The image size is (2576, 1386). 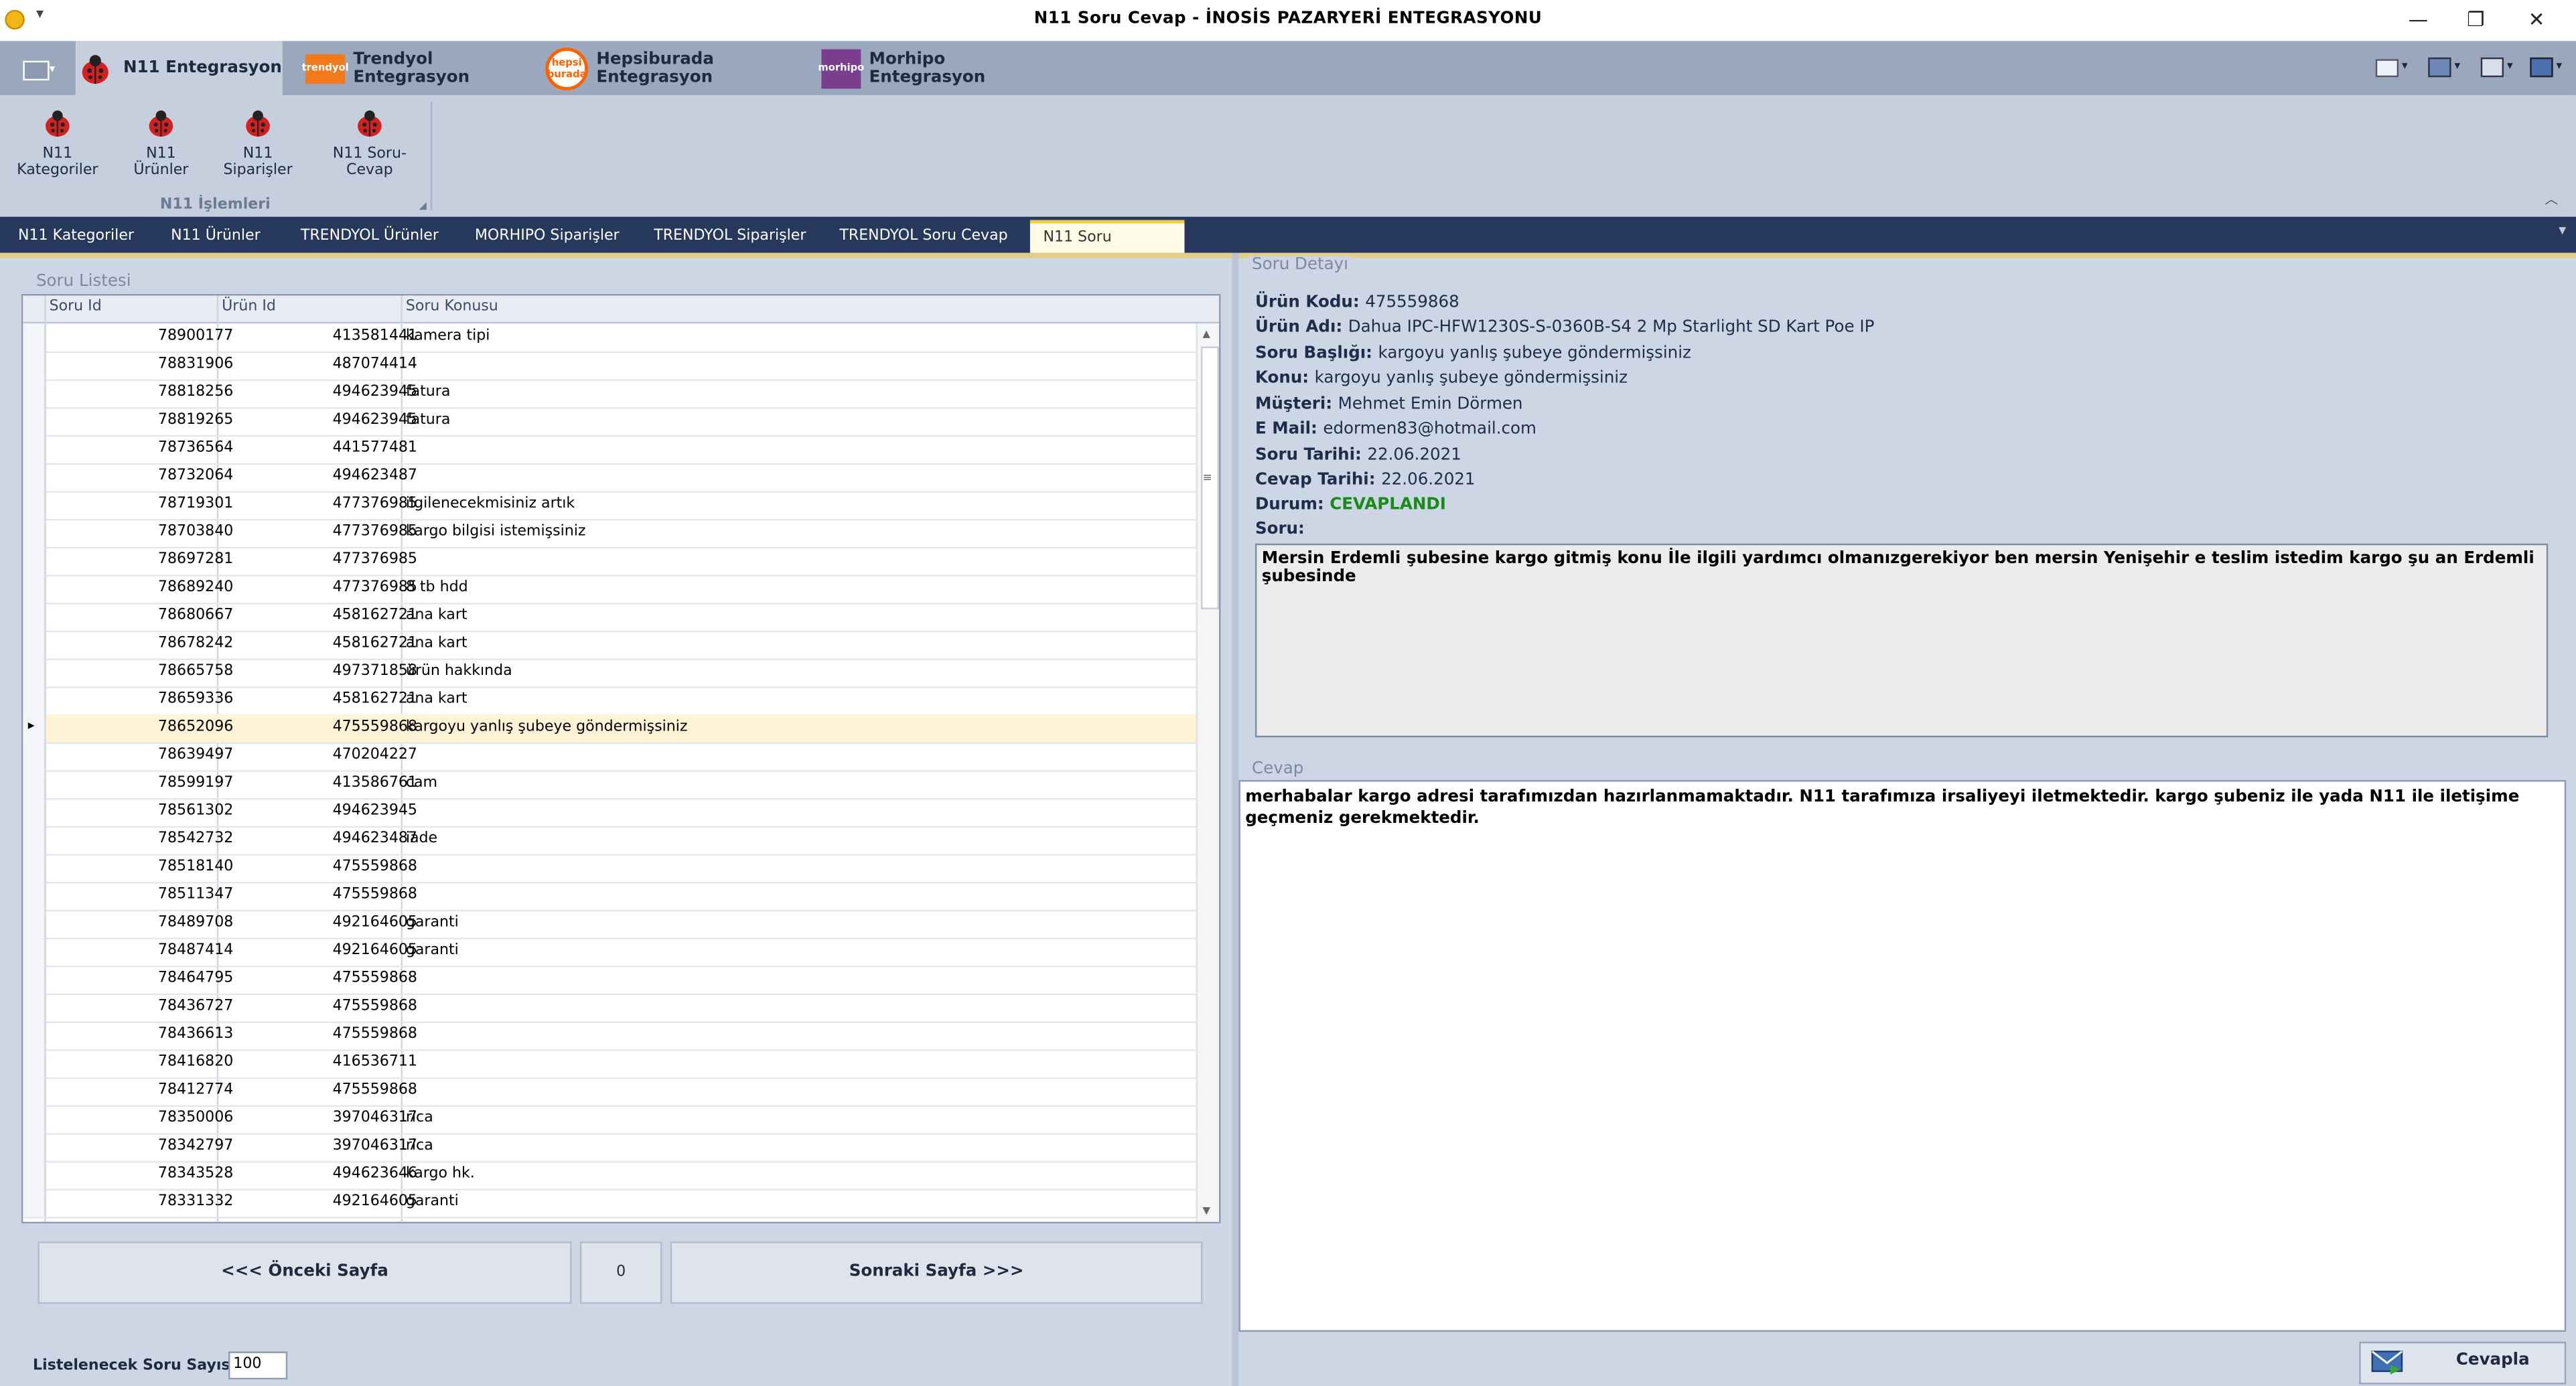 What do you see at coordinates (609, 618) in the screenshot?
I see `table-row: 78680667 458162721 ana kart` at bounding box center [609, 618].